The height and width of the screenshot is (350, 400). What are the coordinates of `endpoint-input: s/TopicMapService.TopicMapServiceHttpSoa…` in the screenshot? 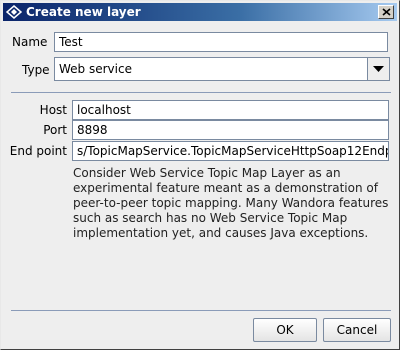 It's located at (230, 151).